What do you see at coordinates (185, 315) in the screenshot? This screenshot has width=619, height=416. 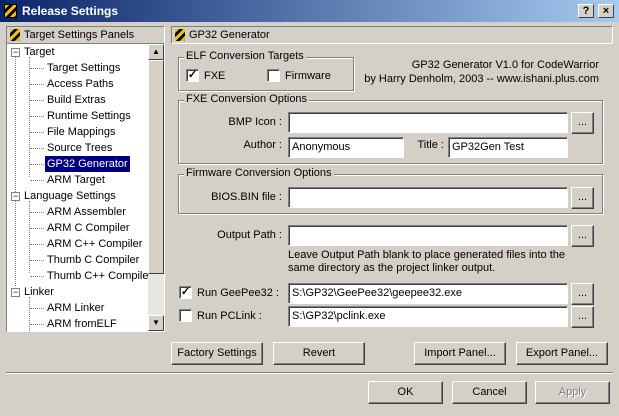 I see `run-pclink-checkbox` at bounding box center [185, 315].